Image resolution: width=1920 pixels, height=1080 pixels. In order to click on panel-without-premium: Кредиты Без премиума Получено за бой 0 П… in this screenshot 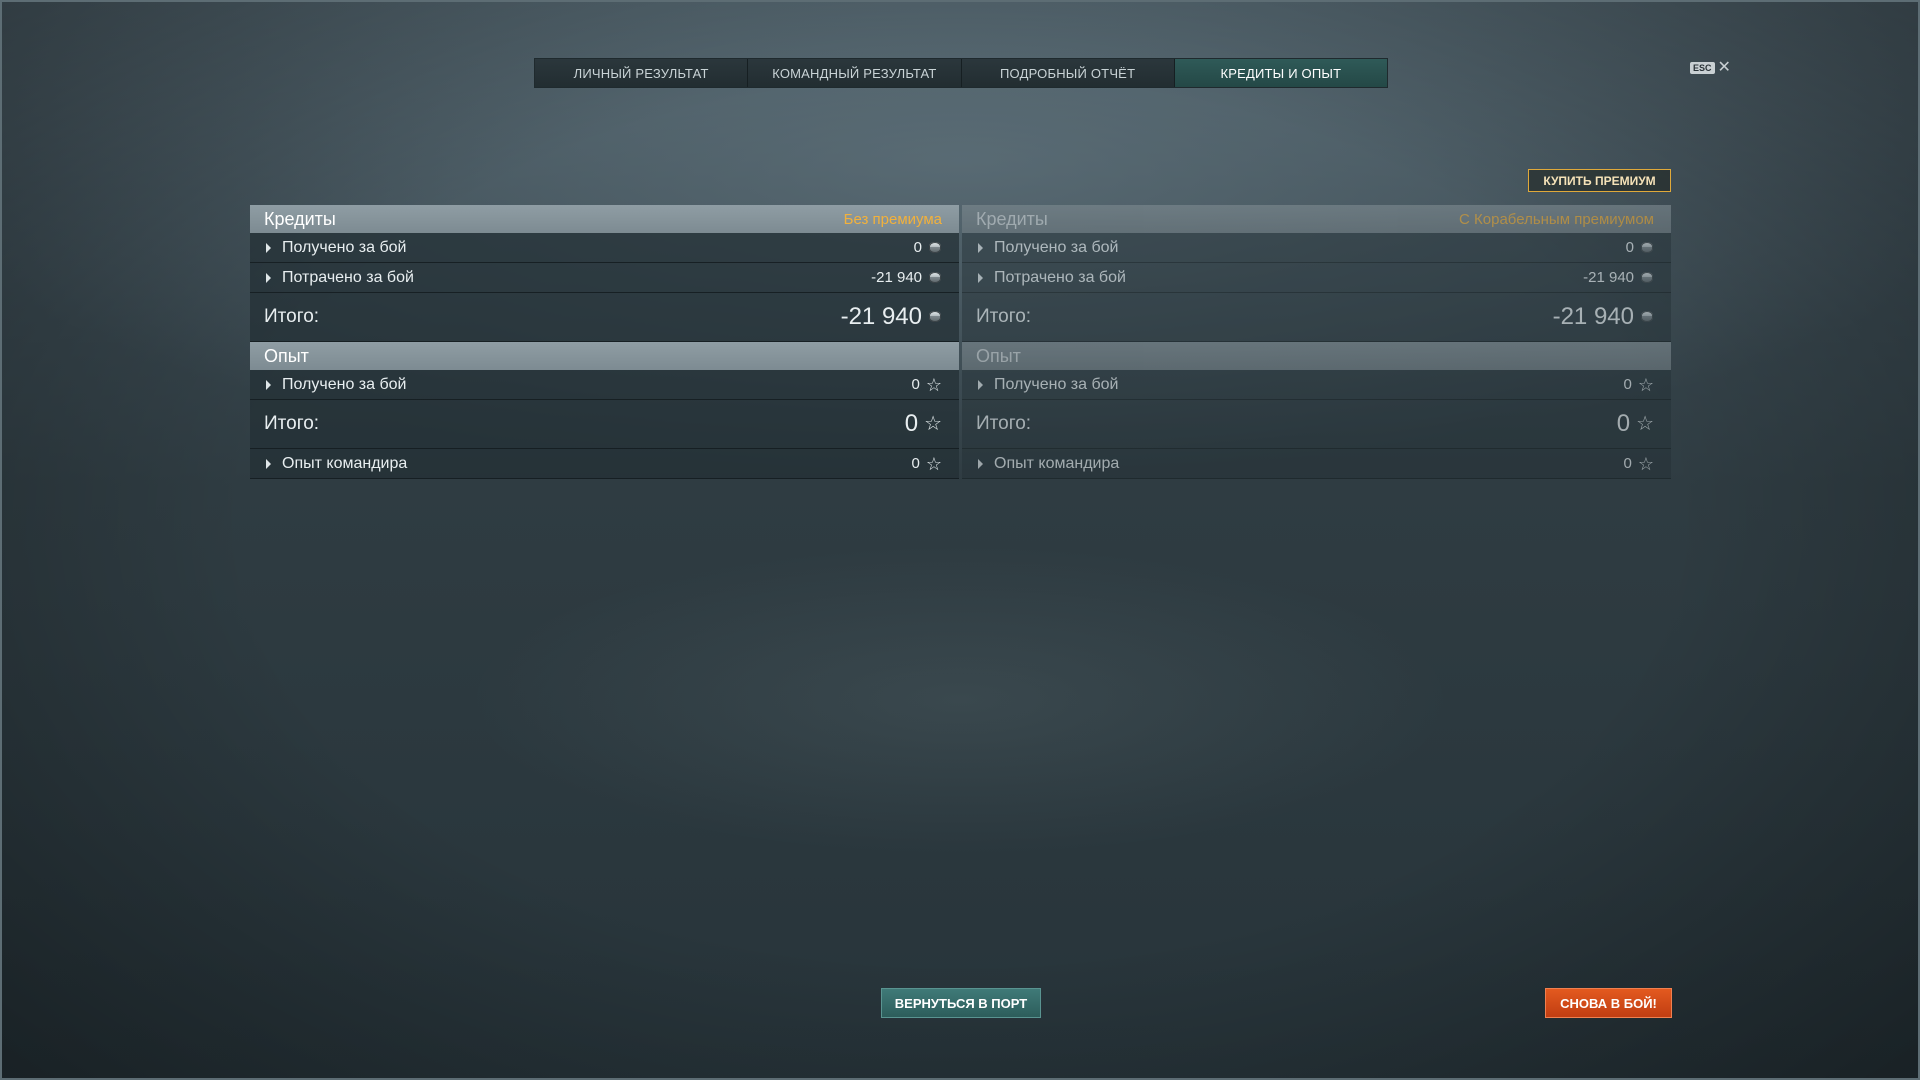, I will do `click(604, 342)`.